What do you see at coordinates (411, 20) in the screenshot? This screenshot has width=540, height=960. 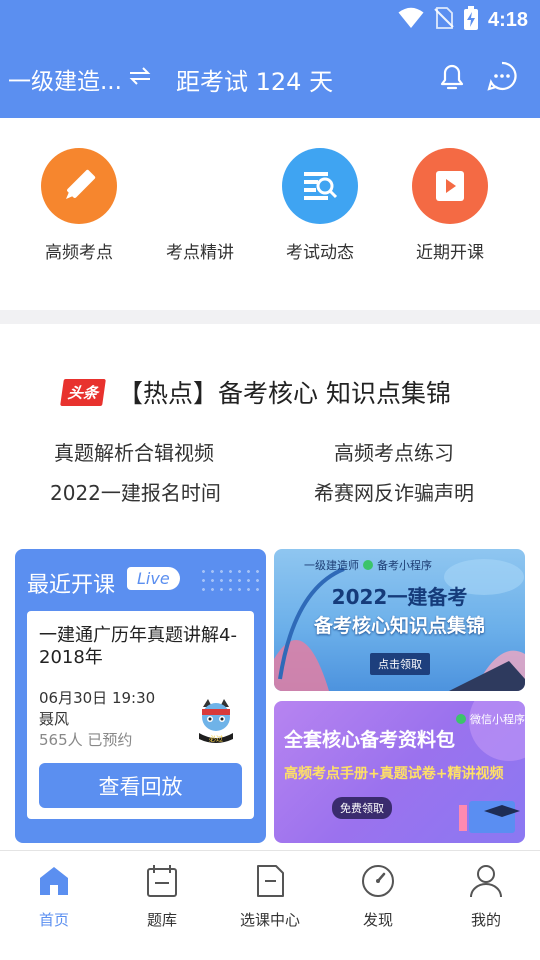 I see `wifi-icon` at bounding box center [411, 20].